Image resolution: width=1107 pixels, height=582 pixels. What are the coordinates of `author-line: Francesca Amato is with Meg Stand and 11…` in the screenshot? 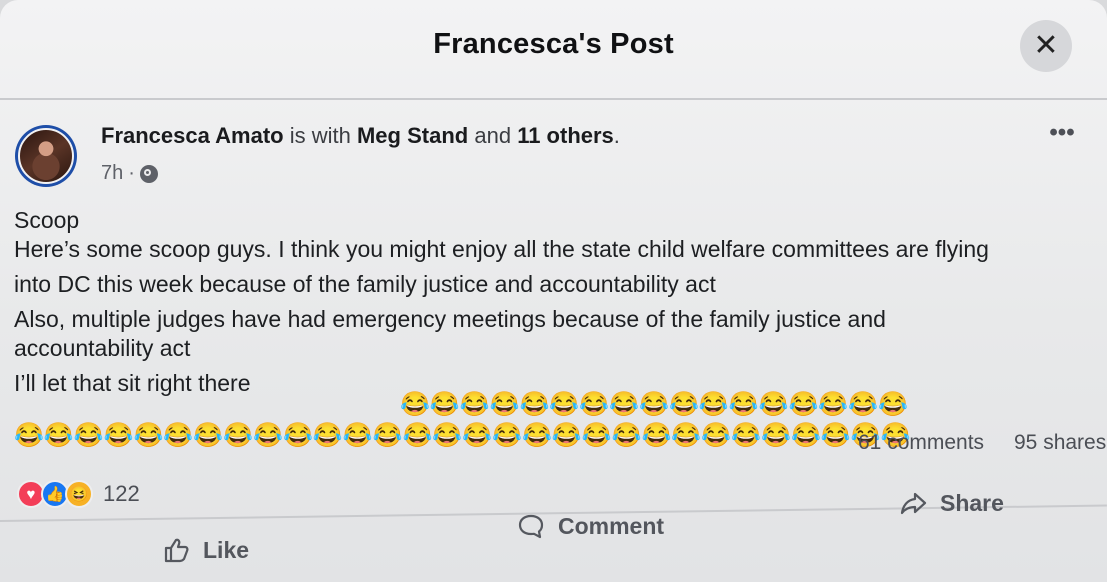 It's located at (360, 136).